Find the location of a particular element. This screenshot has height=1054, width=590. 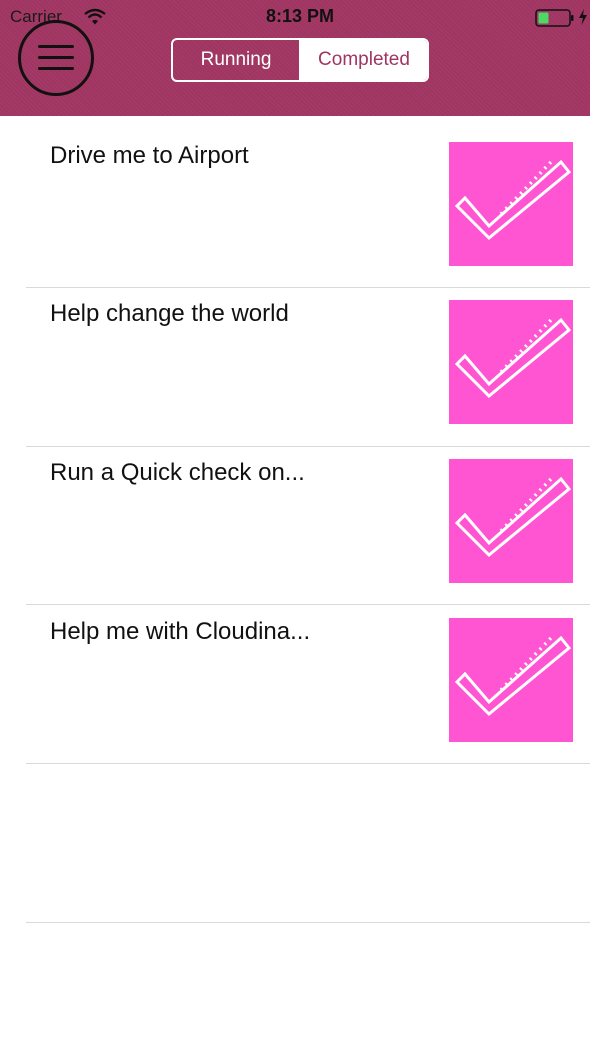

hamburger-menu-button is located at coordinates (56, 58).